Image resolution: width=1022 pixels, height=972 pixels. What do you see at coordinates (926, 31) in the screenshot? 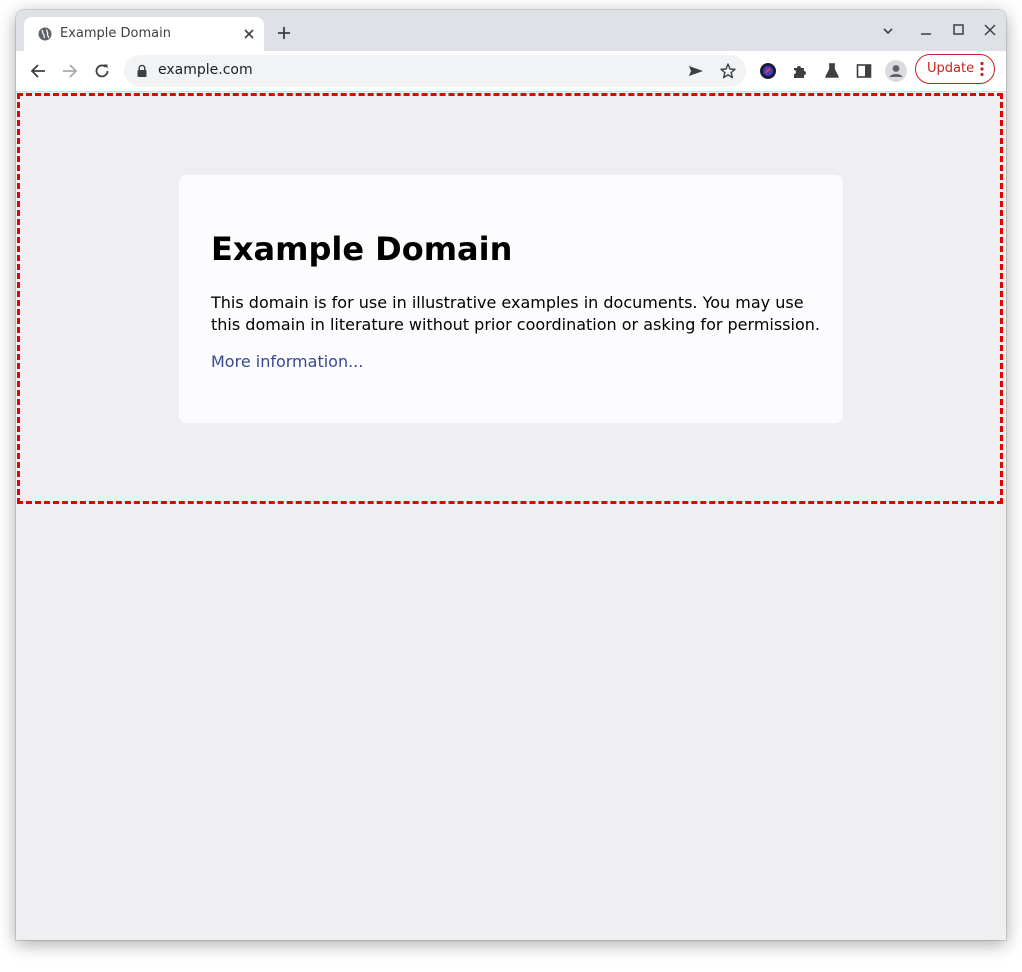
I see `minimize-icon` at bounding box center [926, 31].